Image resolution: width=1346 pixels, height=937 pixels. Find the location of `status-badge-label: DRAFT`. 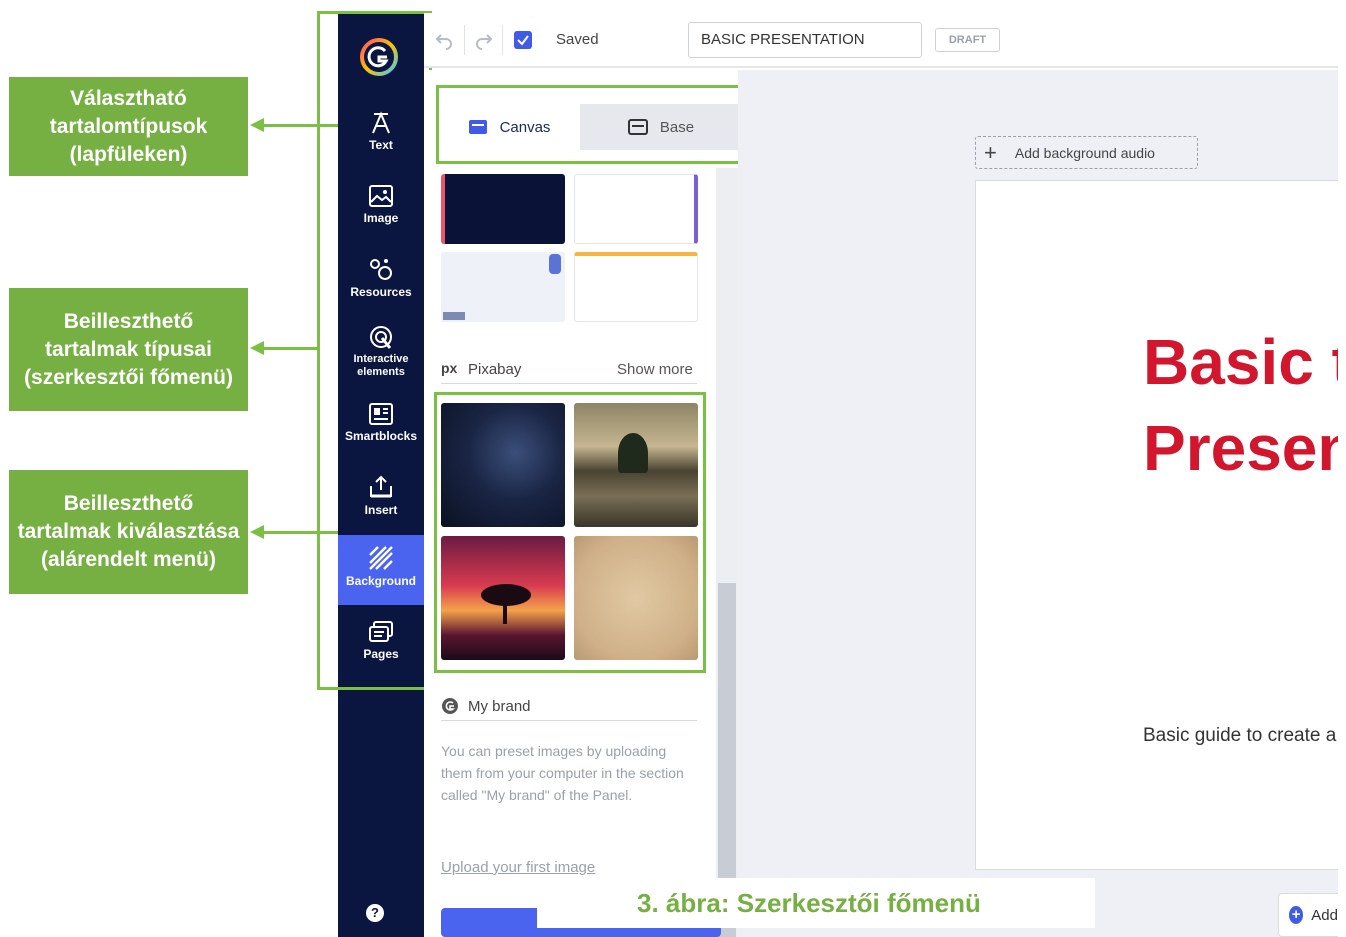

status-badge-label: DRAFT is located at coordinates (967, 40).